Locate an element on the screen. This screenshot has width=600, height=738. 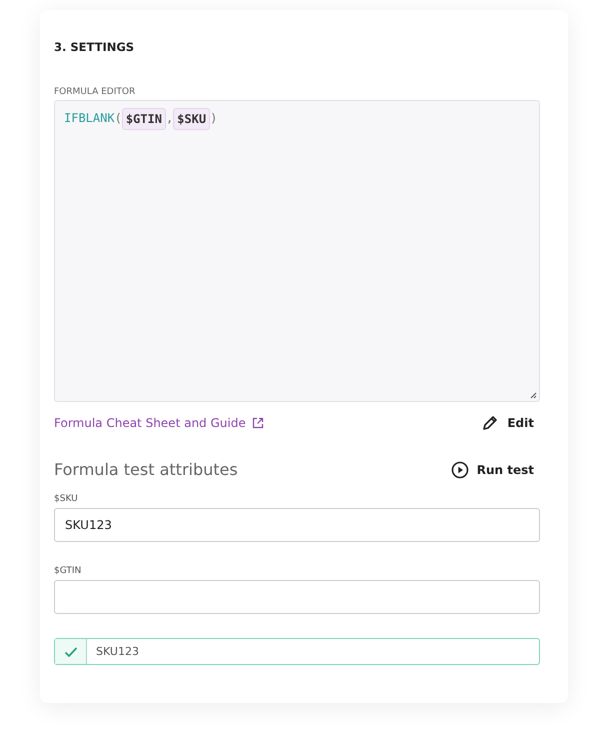
formula-text: ( is located at coordinates (118, 118).